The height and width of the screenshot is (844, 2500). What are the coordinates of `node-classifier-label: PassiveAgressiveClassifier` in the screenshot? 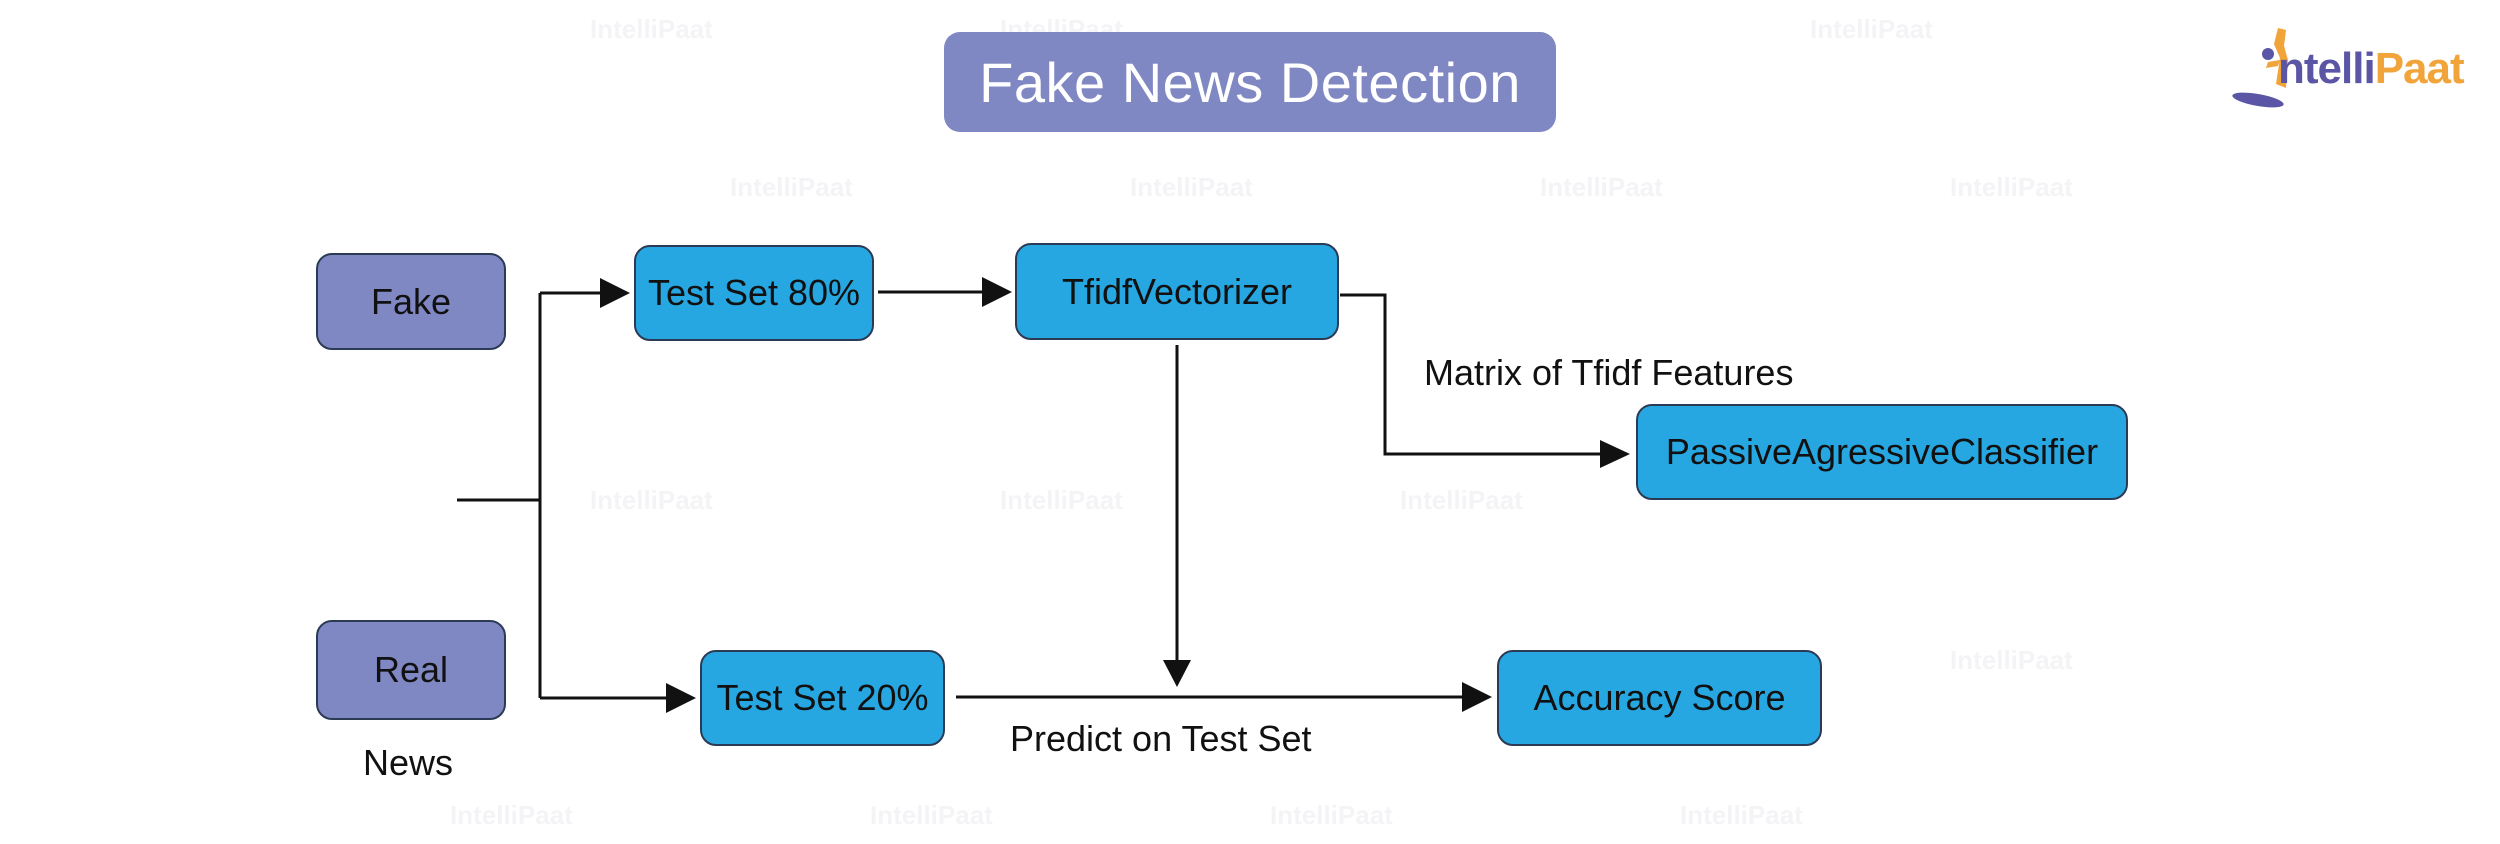 It's located at (1882, 451).